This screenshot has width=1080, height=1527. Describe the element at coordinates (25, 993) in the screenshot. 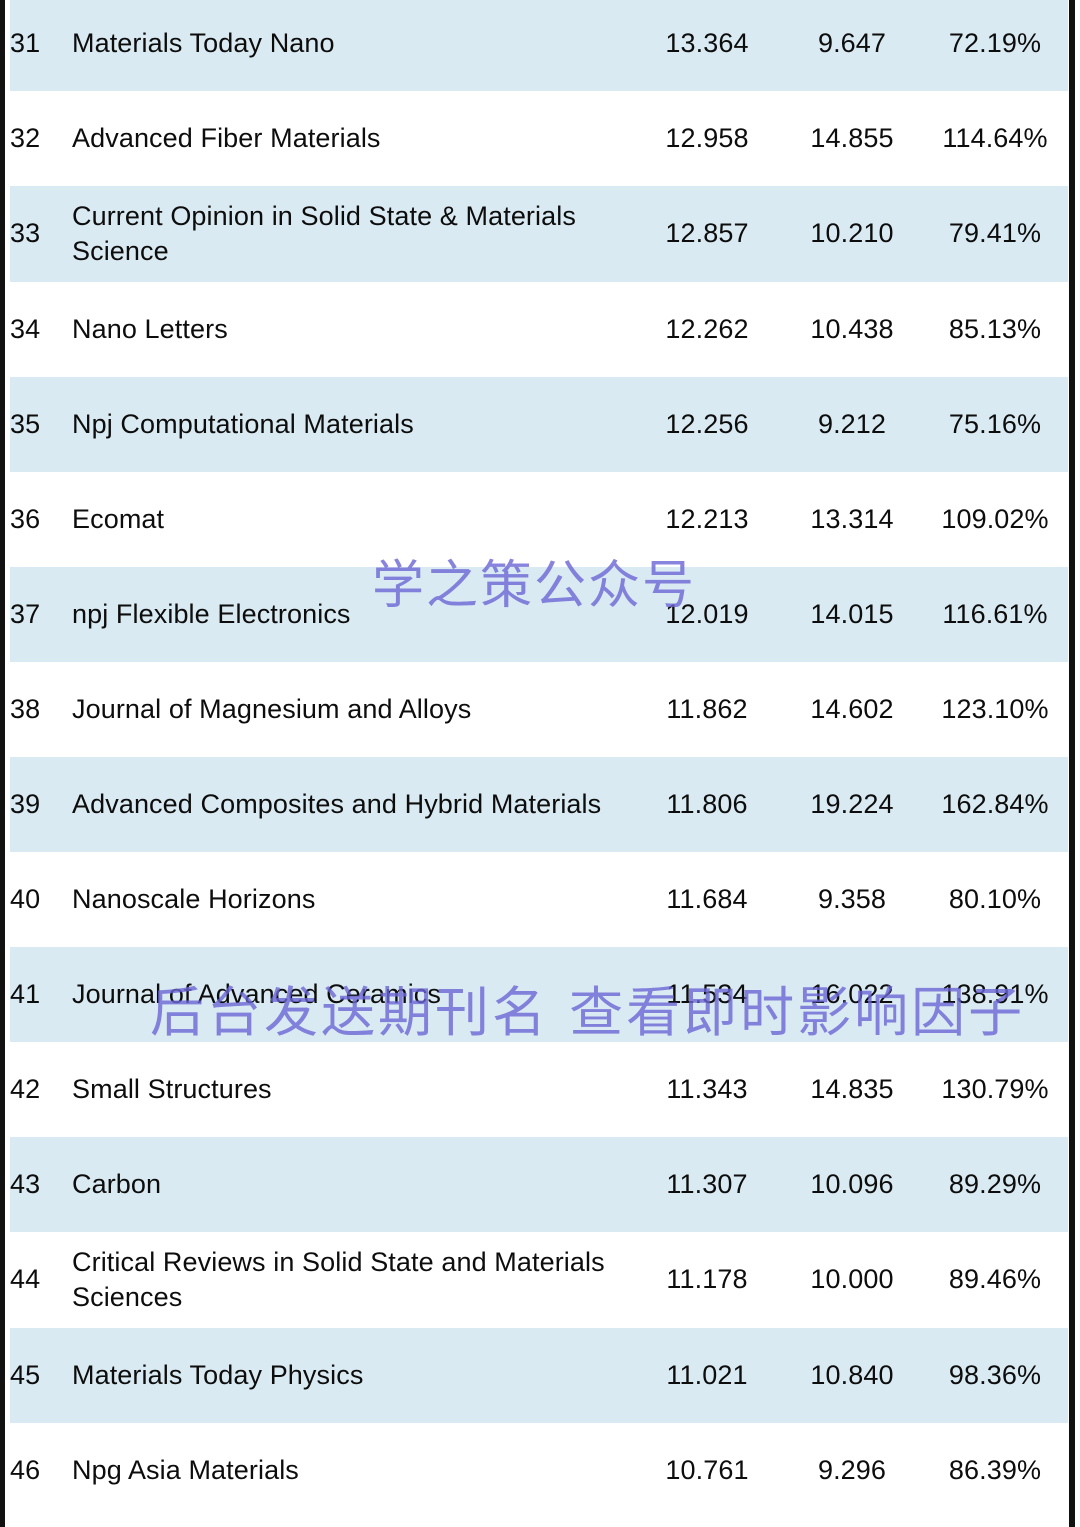

I see `cell-rank: 41` at that location.